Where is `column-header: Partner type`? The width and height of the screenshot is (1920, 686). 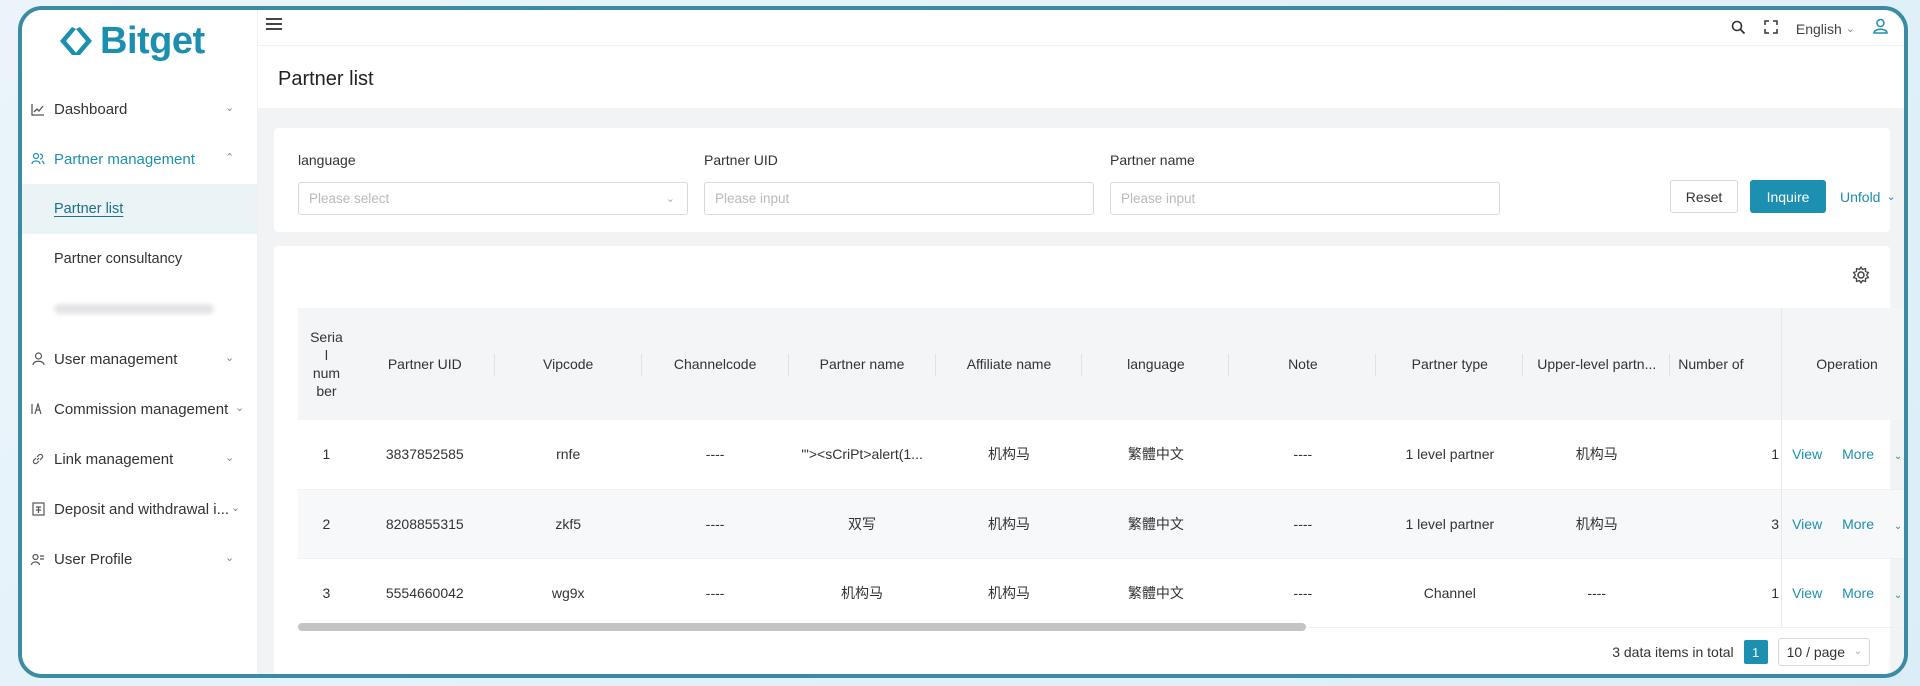 column-header: Partner type is located at coordinates (1450, 364).